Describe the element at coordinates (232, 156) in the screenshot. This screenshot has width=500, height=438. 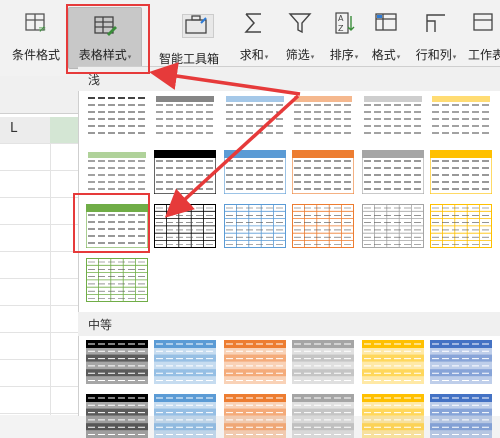
I see `arrow-to-selected-style` at that location.